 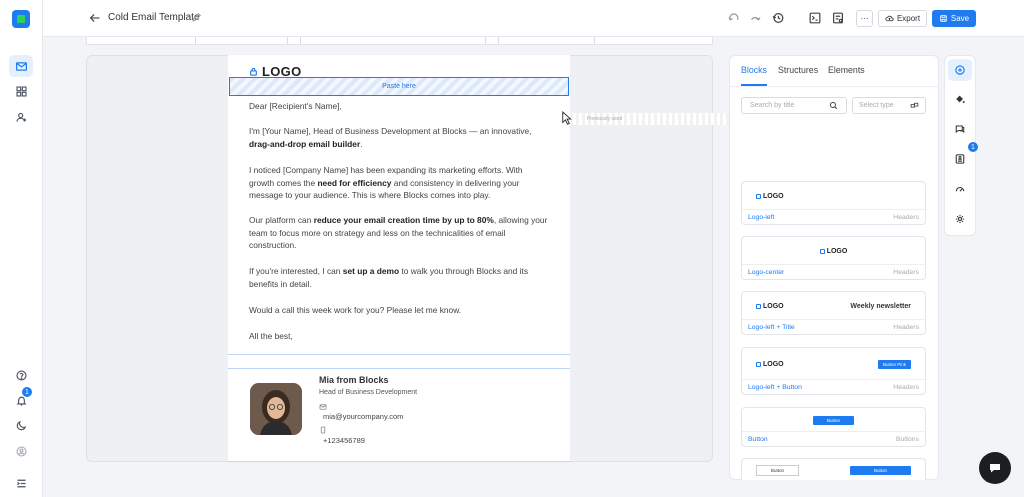 I want to click on phone-icon, so click(x=323, y=429).